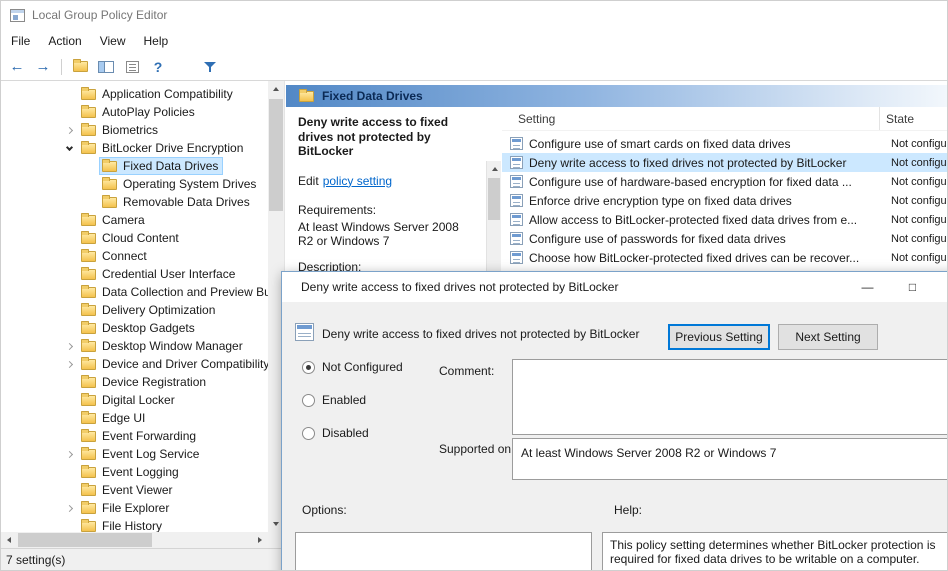 The height and width of the screenshot is (571, 948). Describe the element at coordinates (180, 184) in the screenshot. I see `tree-item-target: Operating System Drives` at that location.